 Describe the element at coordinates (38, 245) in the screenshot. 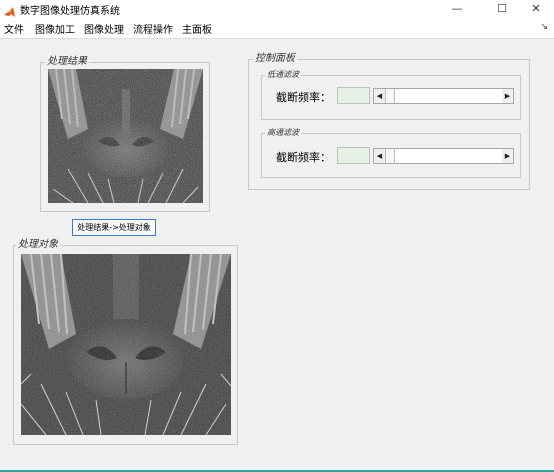

I see `source-panel-title: 处理对象` at that location.